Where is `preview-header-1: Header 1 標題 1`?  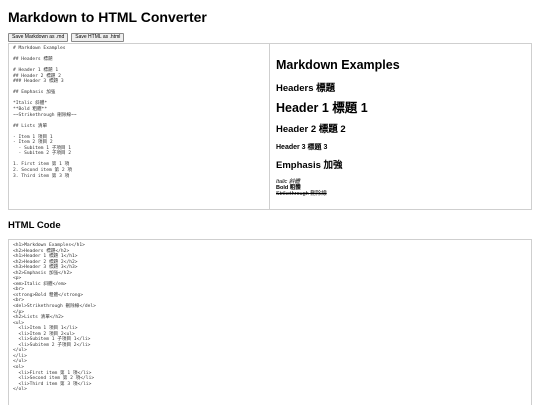
preview-header-1: Header 1 標題 1 is located at coordinates (322, 108).